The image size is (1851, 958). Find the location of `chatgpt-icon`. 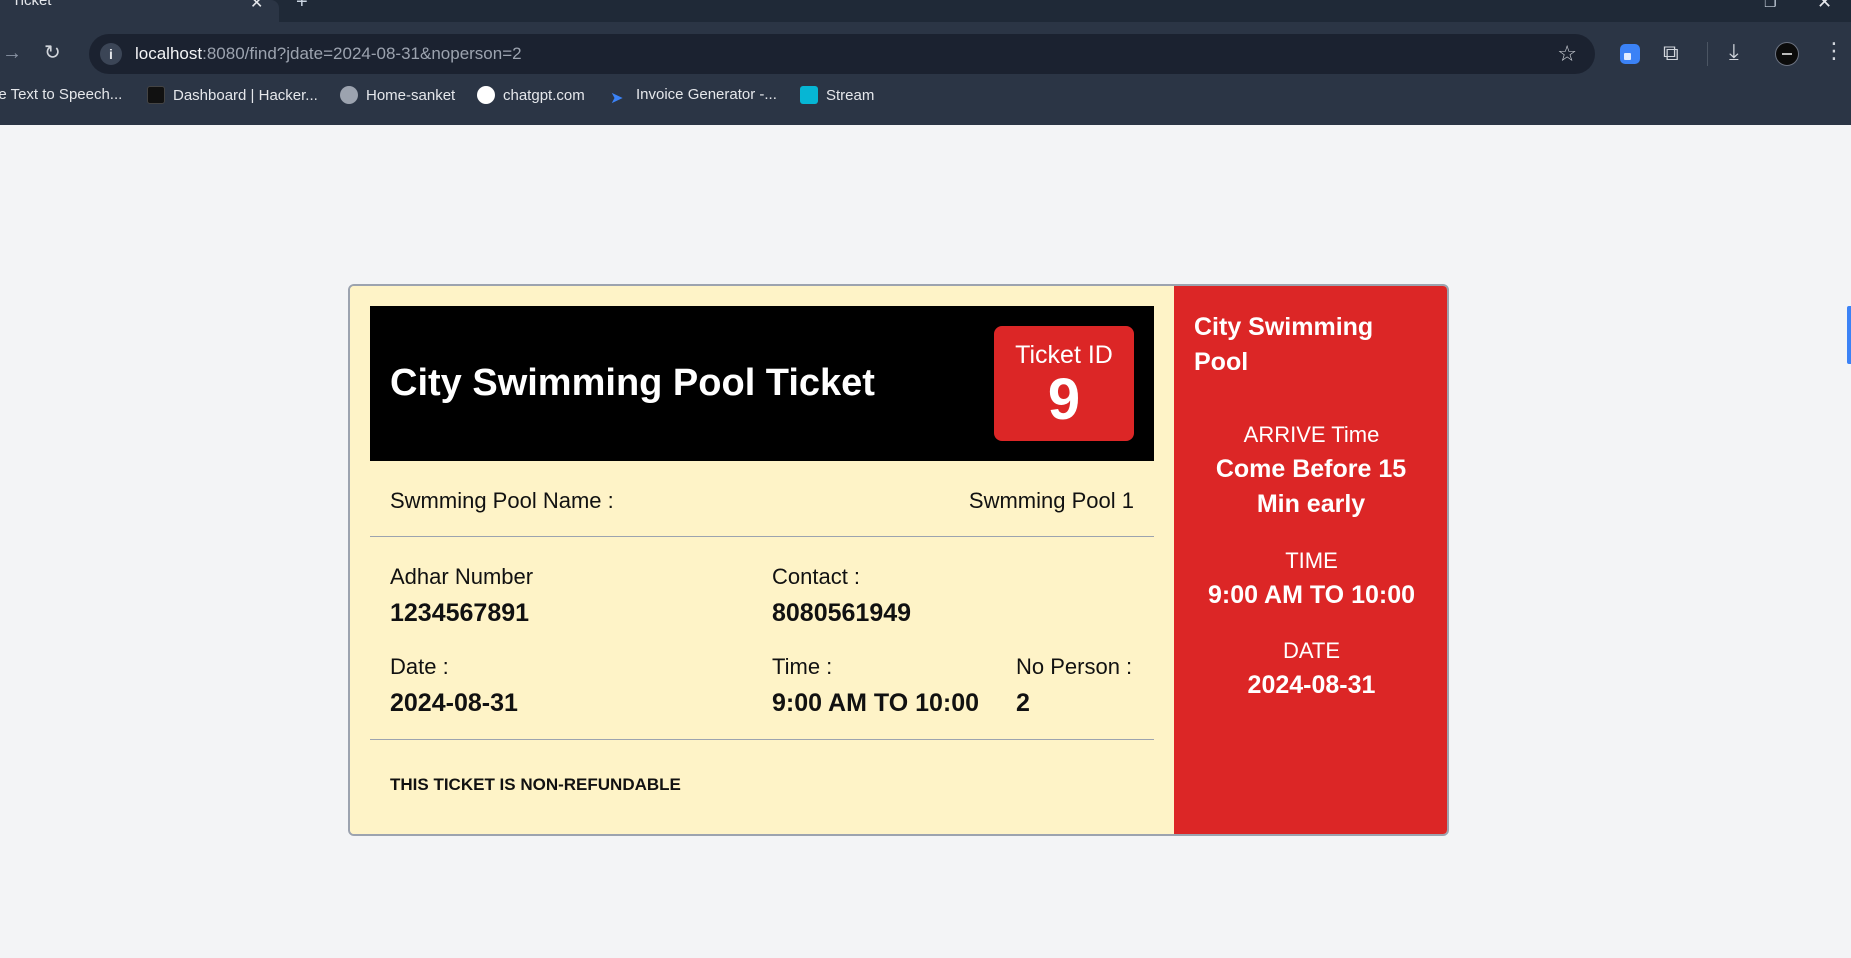

chatgpt-icon is located at coordinates (486, 95).